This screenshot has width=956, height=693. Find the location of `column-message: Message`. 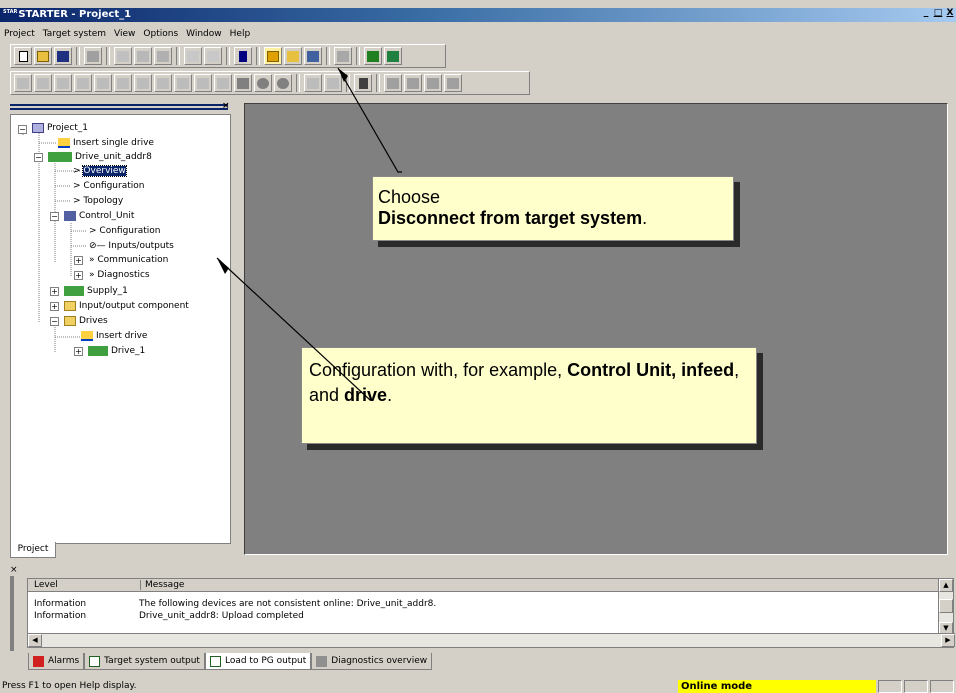

column-message: Message is located at coordinates (162, 585).